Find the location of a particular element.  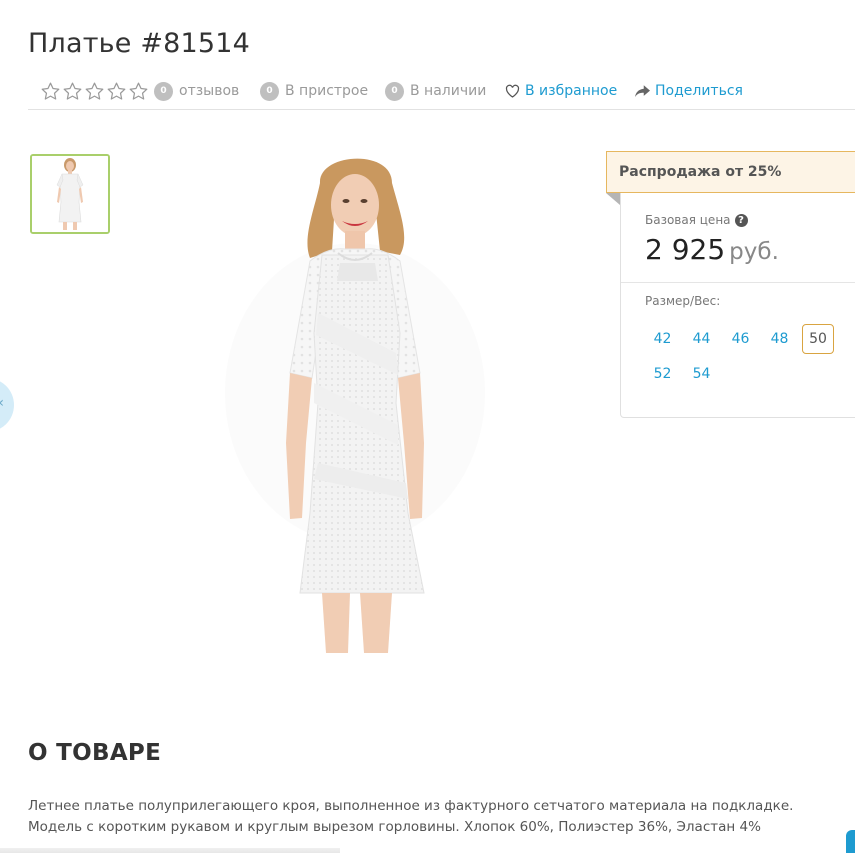

size-option-selected: 50 is located at coordinates (818, 339).